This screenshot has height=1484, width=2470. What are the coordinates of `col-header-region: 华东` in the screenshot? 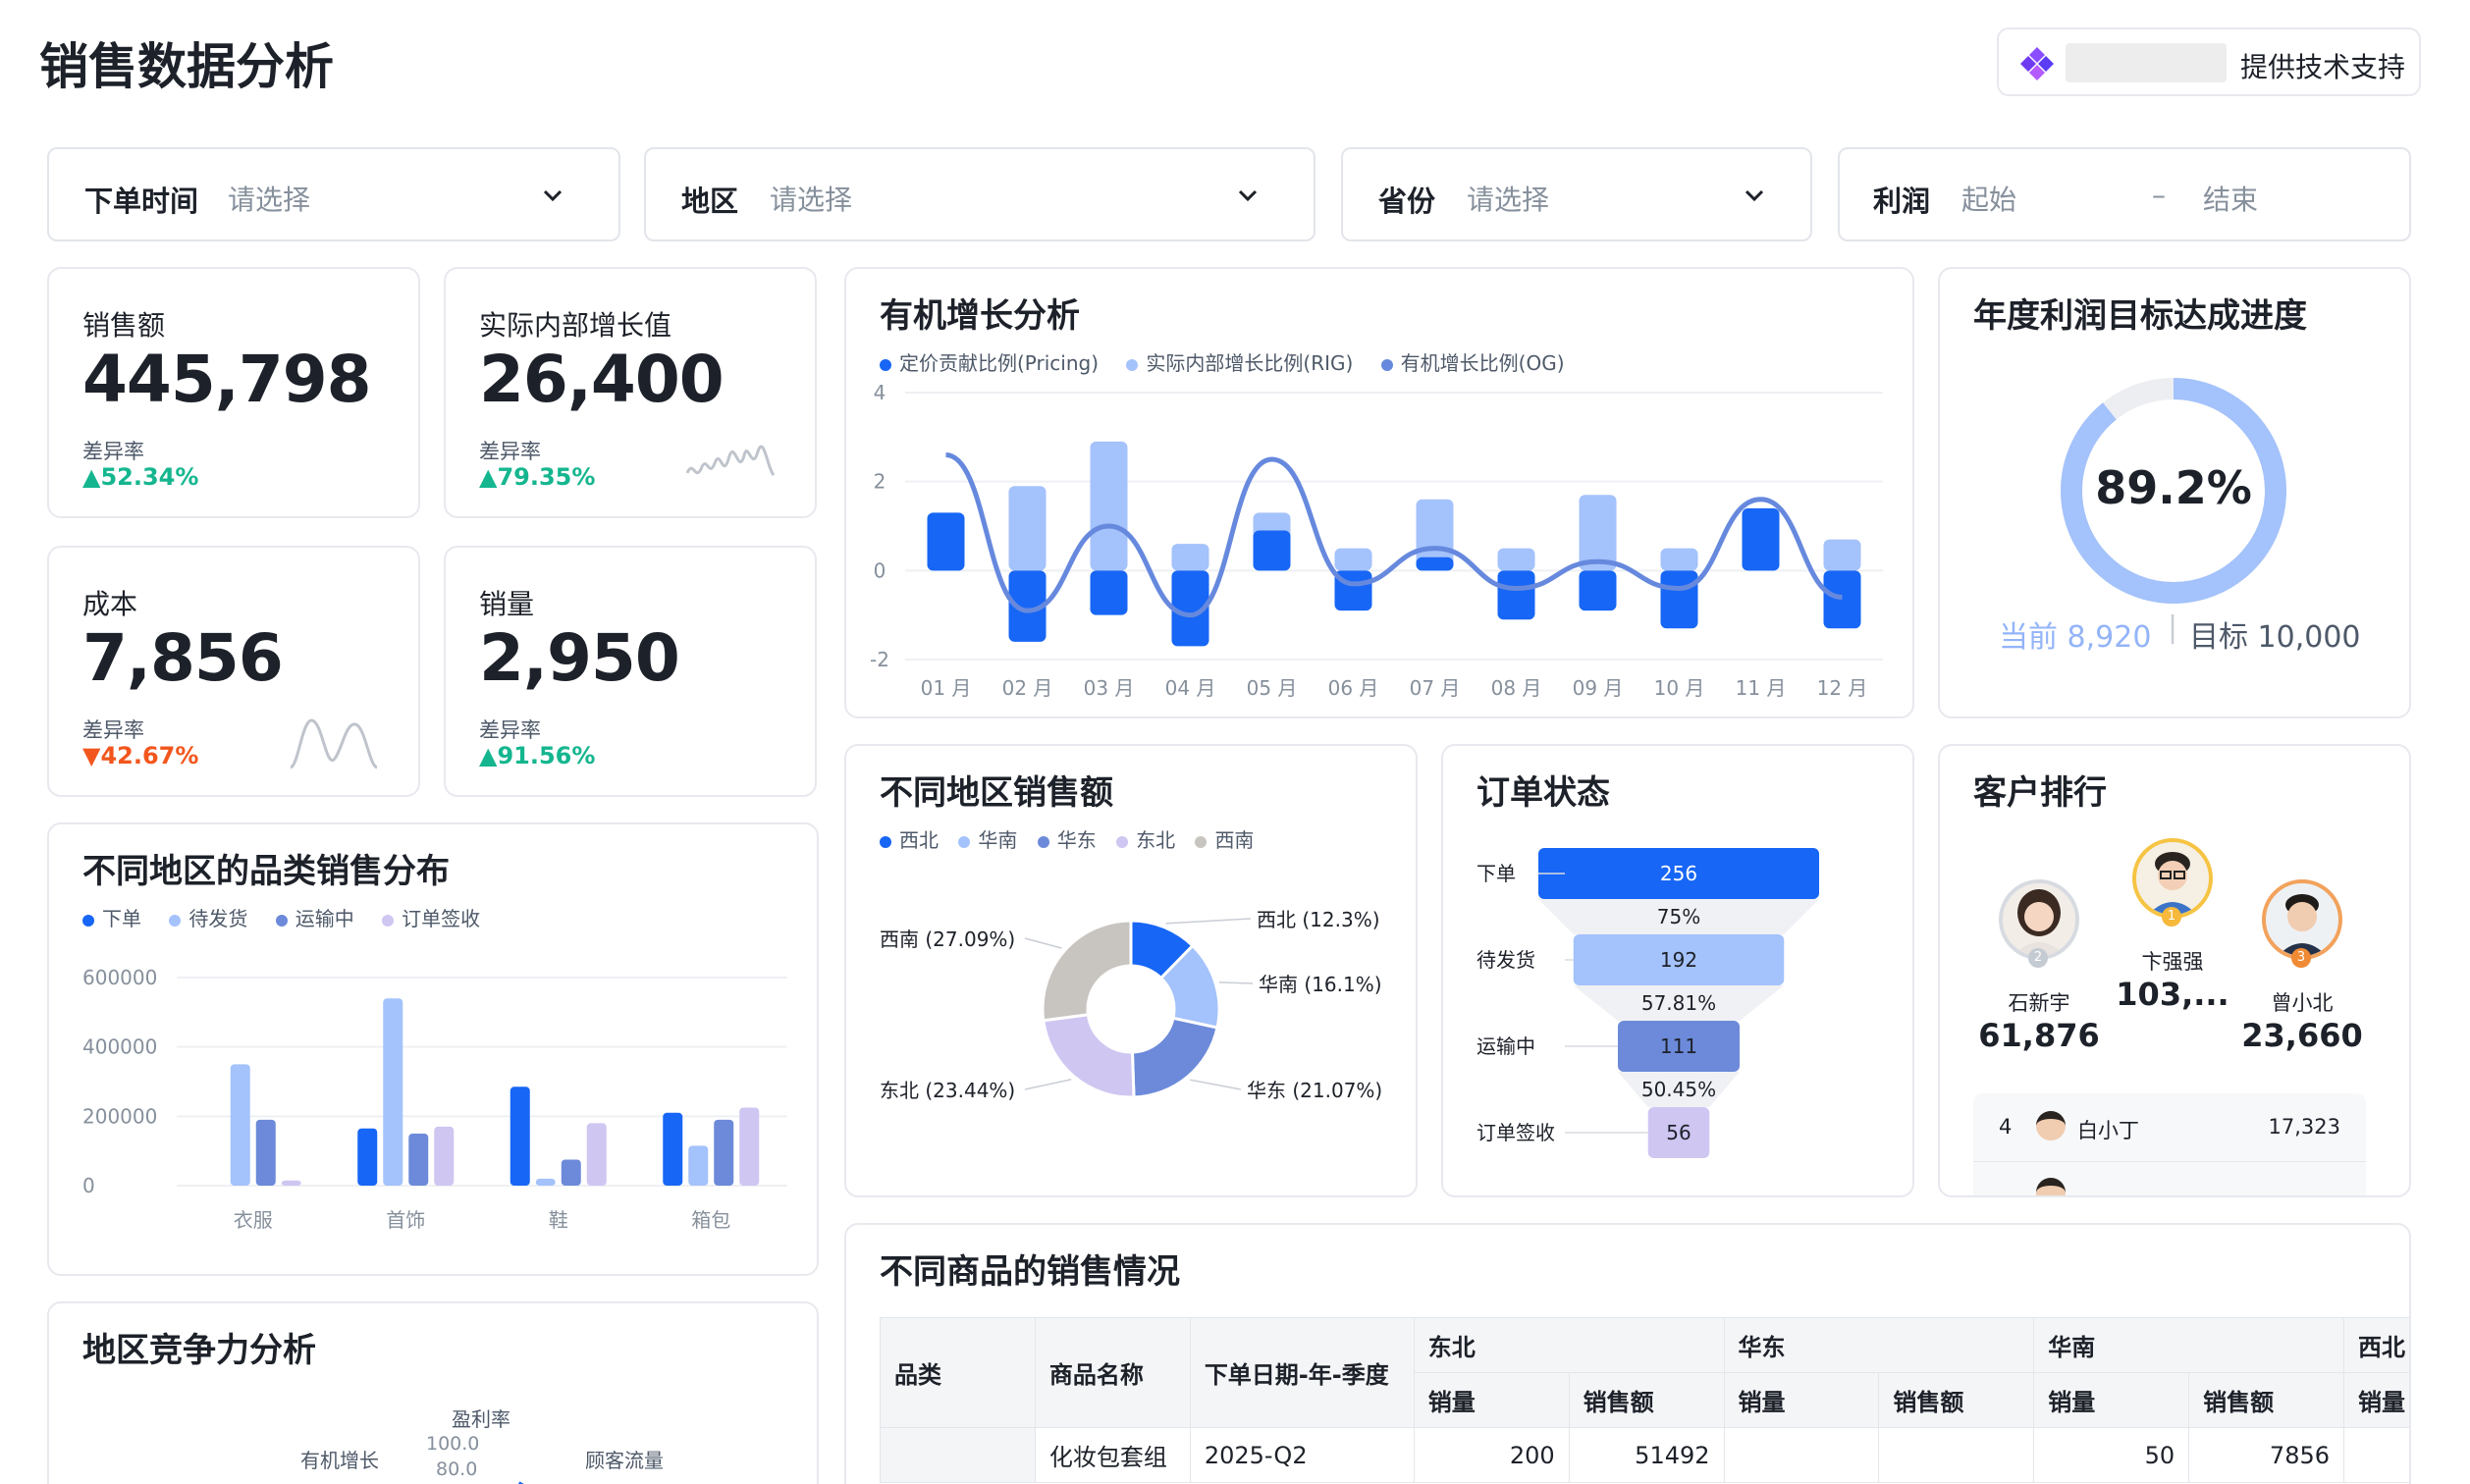 It's located at (1879, 1345).